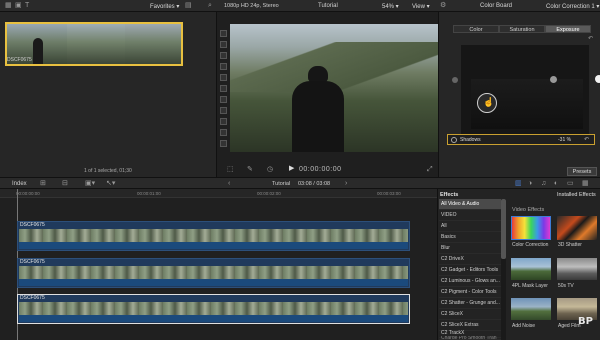 This screenshot has height=340, width=600. What do you see at coordinates (229, 184) in the screenshot?
I see `back-arrow-icon: ‹` at bounding box center [229, 184].